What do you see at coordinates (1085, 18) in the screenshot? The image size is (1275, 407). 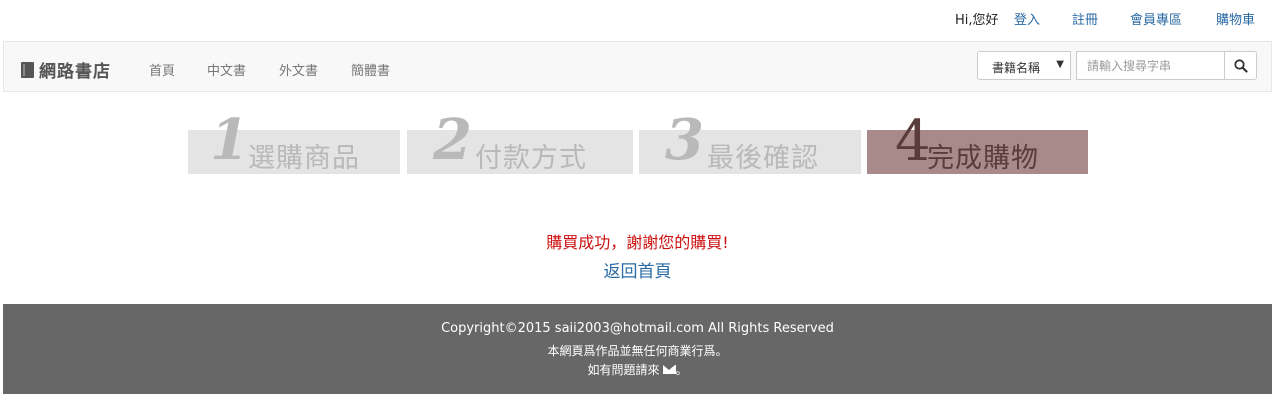 I see `register-link: 註冊` at bounding box center [1085, 18].